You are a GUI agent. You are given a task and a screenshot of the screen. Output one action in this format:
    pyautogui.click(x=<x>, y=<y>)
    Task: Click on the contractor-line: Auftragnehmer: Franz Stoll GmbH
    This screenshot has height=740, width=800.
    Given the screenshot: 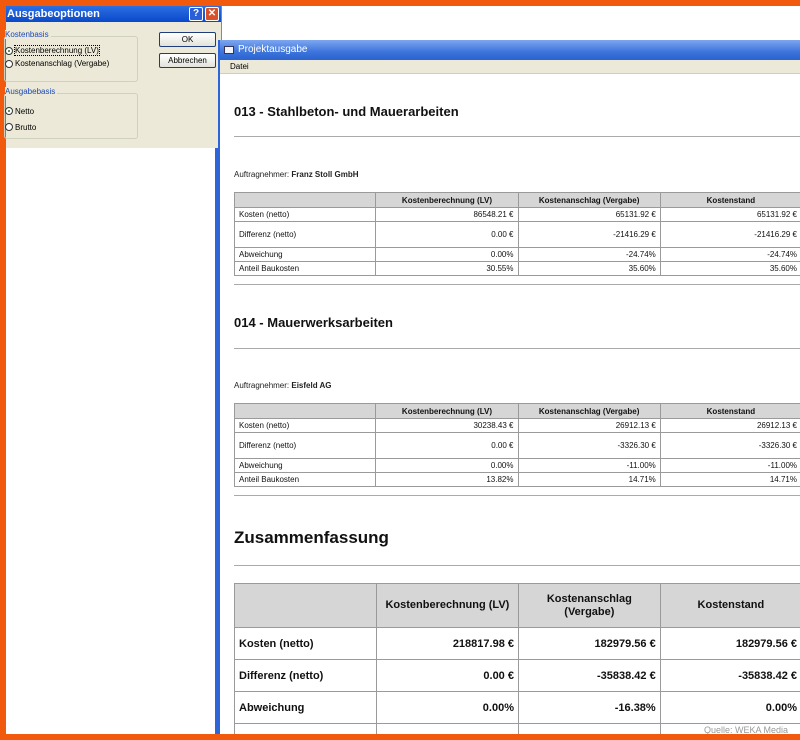 What is the action you would take?
    pyautogui.click(x=296, y=174)
    